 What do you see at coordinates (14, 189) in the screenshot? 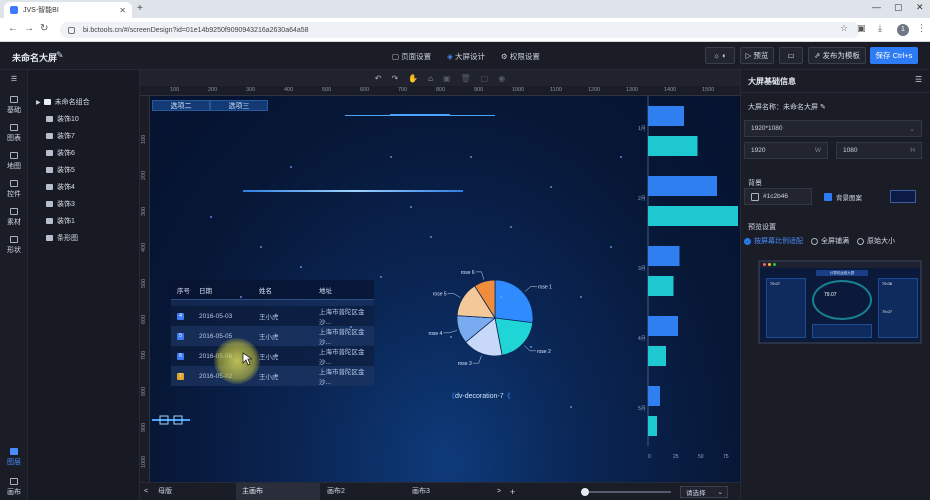
I see `rail-control: 控件` at bounding box center [14, 189].